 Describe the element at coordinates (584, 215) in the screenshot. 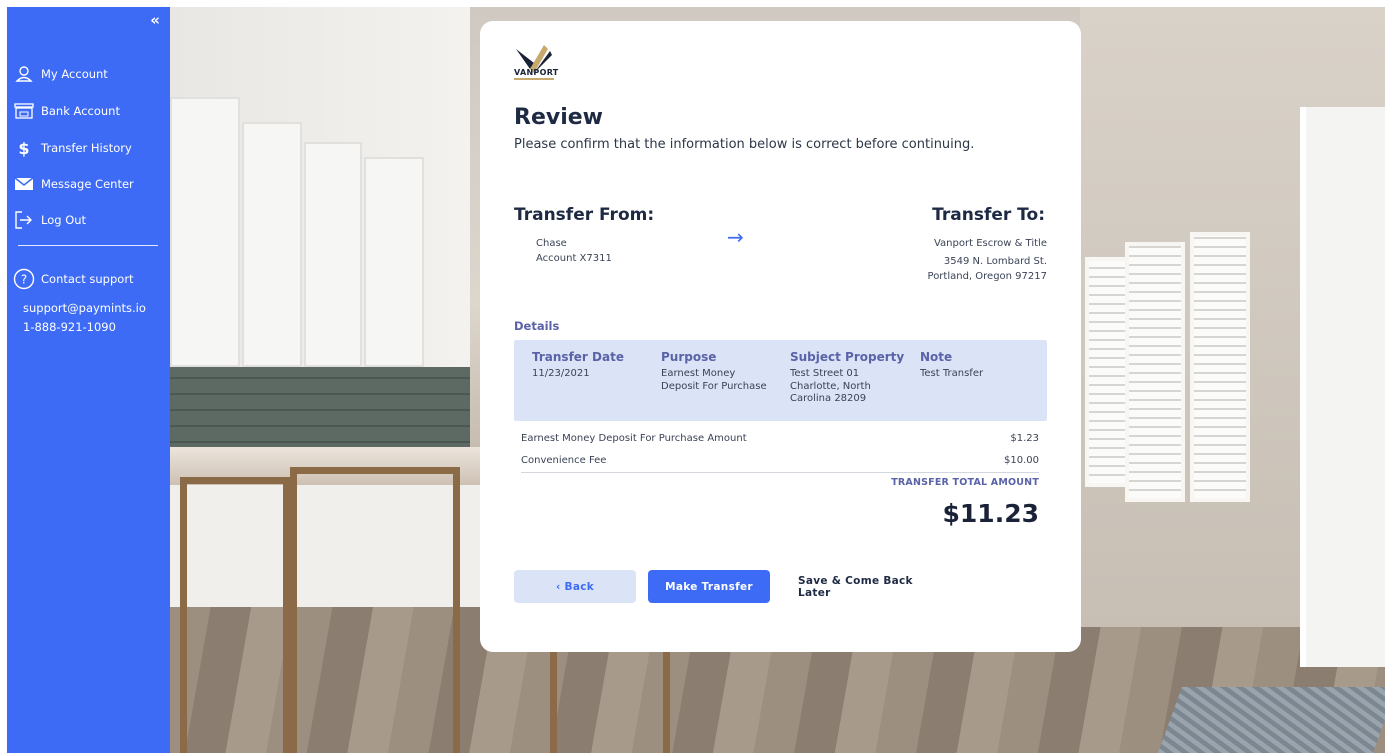

I see `transfer-from-heading: Transfer From:` at that location.